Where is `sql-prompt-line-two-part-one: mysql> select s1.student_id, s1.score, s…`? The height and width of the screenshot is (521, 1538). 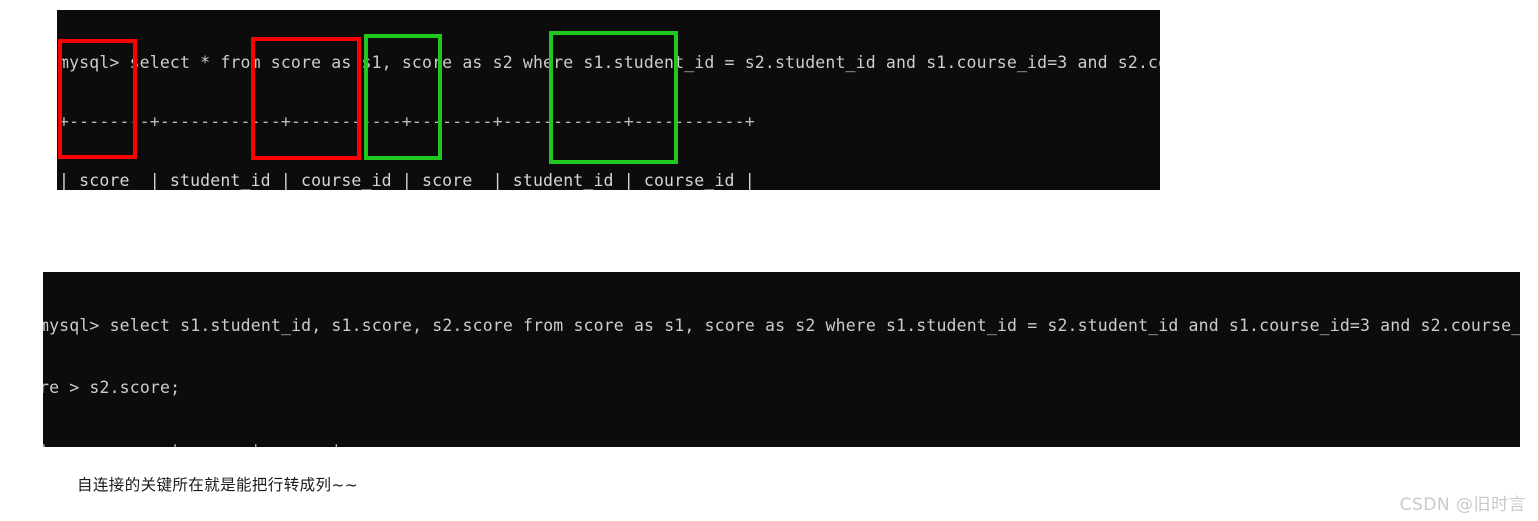
sql-prompt-line-two-part-one: mysql> select s1.student_id, s1.score, s… is located at coordinates (781, 325).